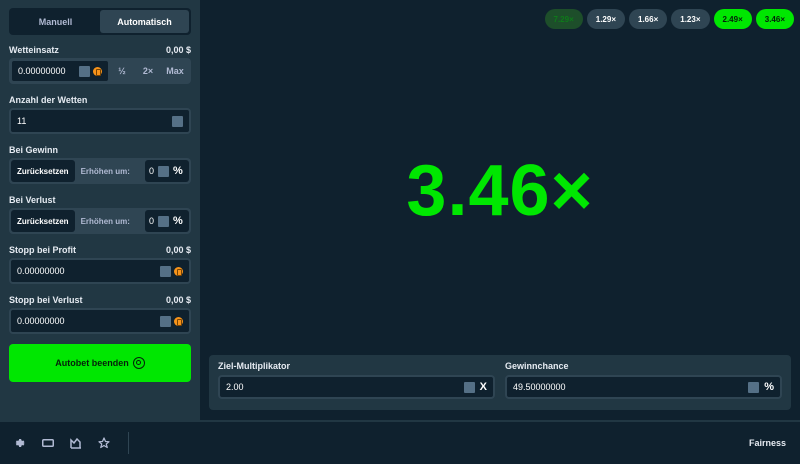 The image size is (800, 464). Describe the element at coordinates (500, 191) in the screenshot. I see `result-multiplier: 3.46×` at that location.